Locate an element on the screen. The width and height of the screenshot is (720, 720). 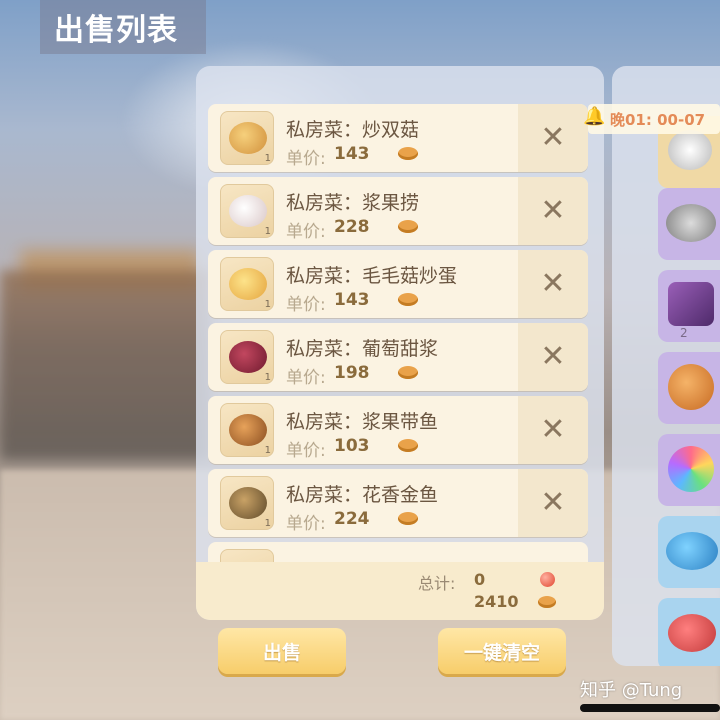
dish-grape-drink-icon is located at coordinates (248, 357).